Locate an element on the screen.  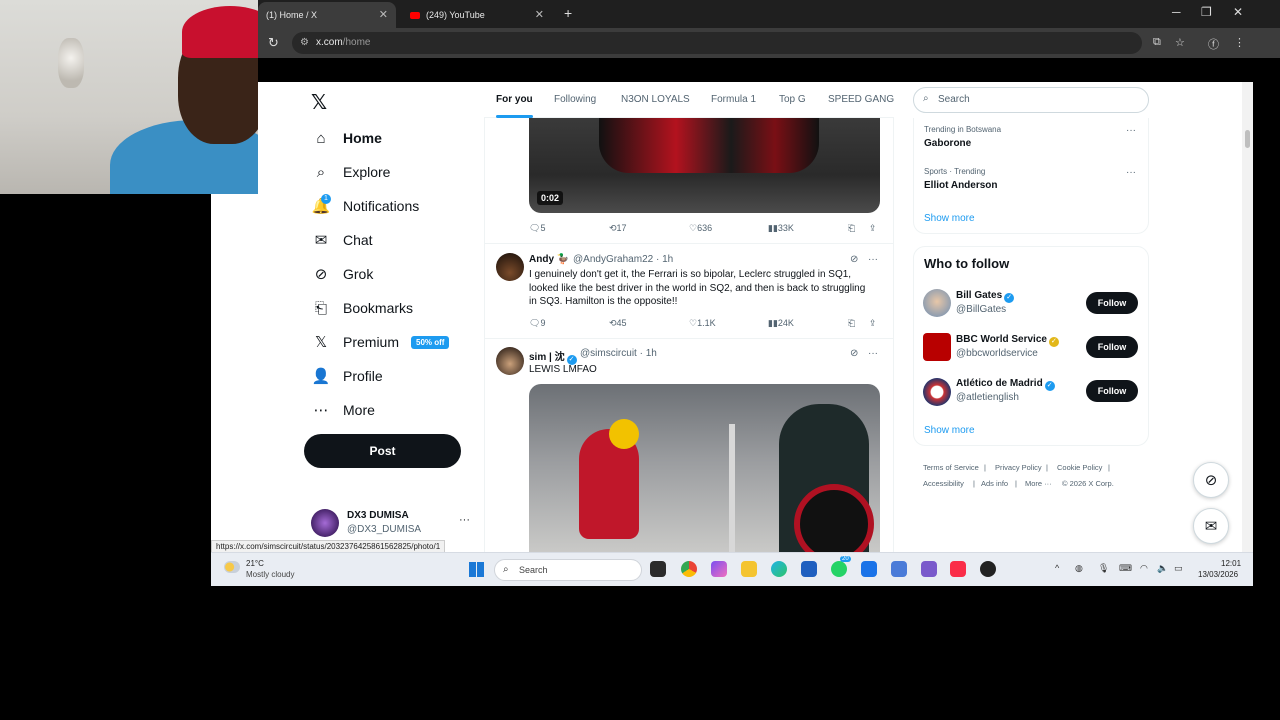
profile-icon: ⓕ is located at coordinates (1213, 44).